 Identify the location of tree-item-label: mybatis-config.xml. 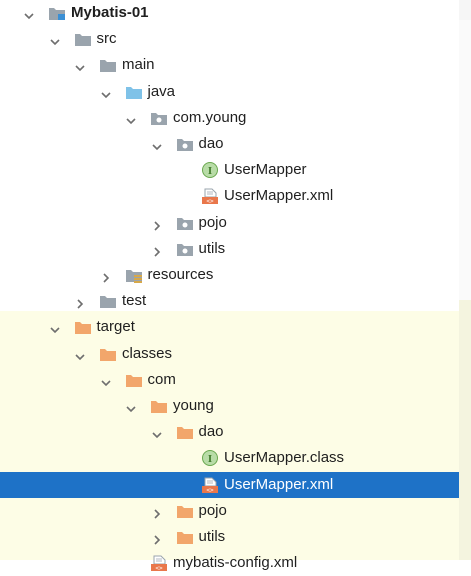
(235, 563).